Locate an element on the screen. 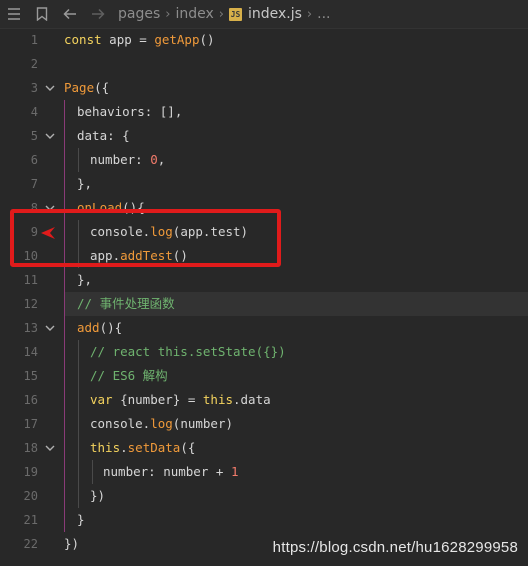 The height and width of the screenshot is (566, 528). code-text: console.log(number) is located at coordinates (162, 423).